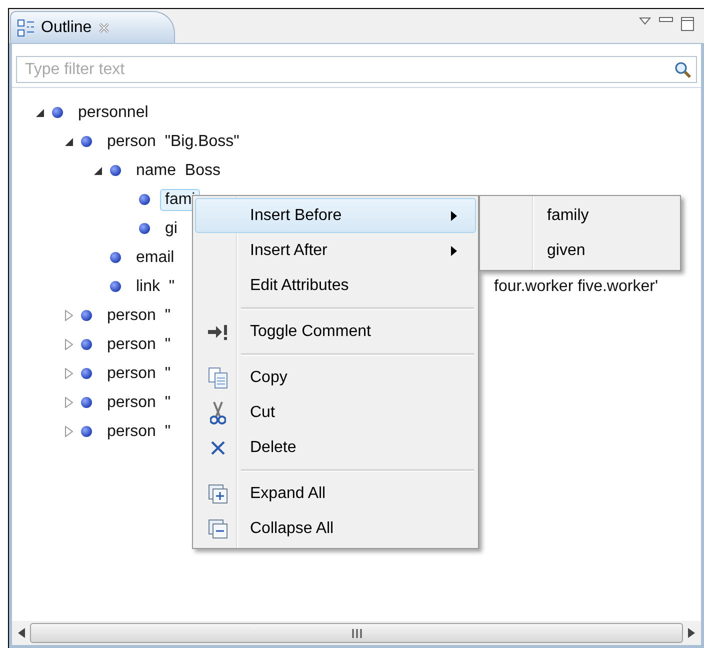 This screenshot has height=648, width=704. What do you see at coordinates (335, 250) in the screenshot?
I see `menu-item: Insert After` at bounding box center [335, 250].